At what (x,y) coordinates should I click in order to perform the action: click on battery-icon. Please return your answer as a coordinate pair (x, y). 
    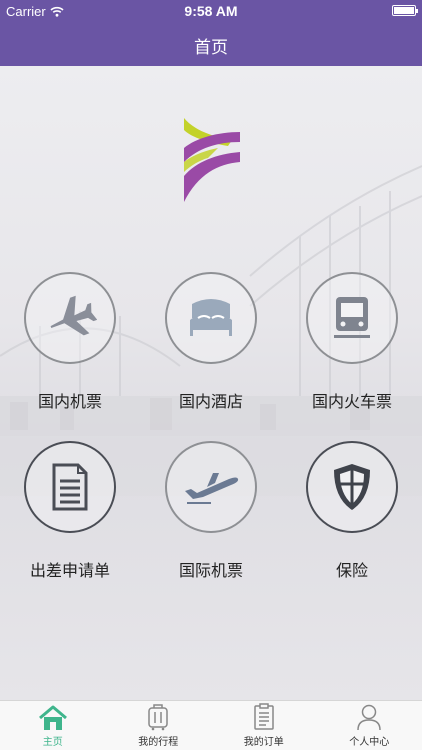
    Looking at the image, I should click on (405, 10).